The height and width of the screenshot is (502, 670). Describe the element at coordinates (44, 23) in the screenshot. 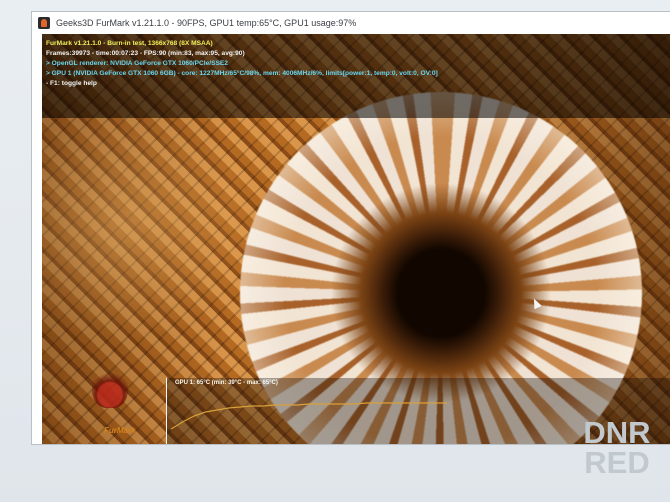

I see `furmark-app-icon` at that location.